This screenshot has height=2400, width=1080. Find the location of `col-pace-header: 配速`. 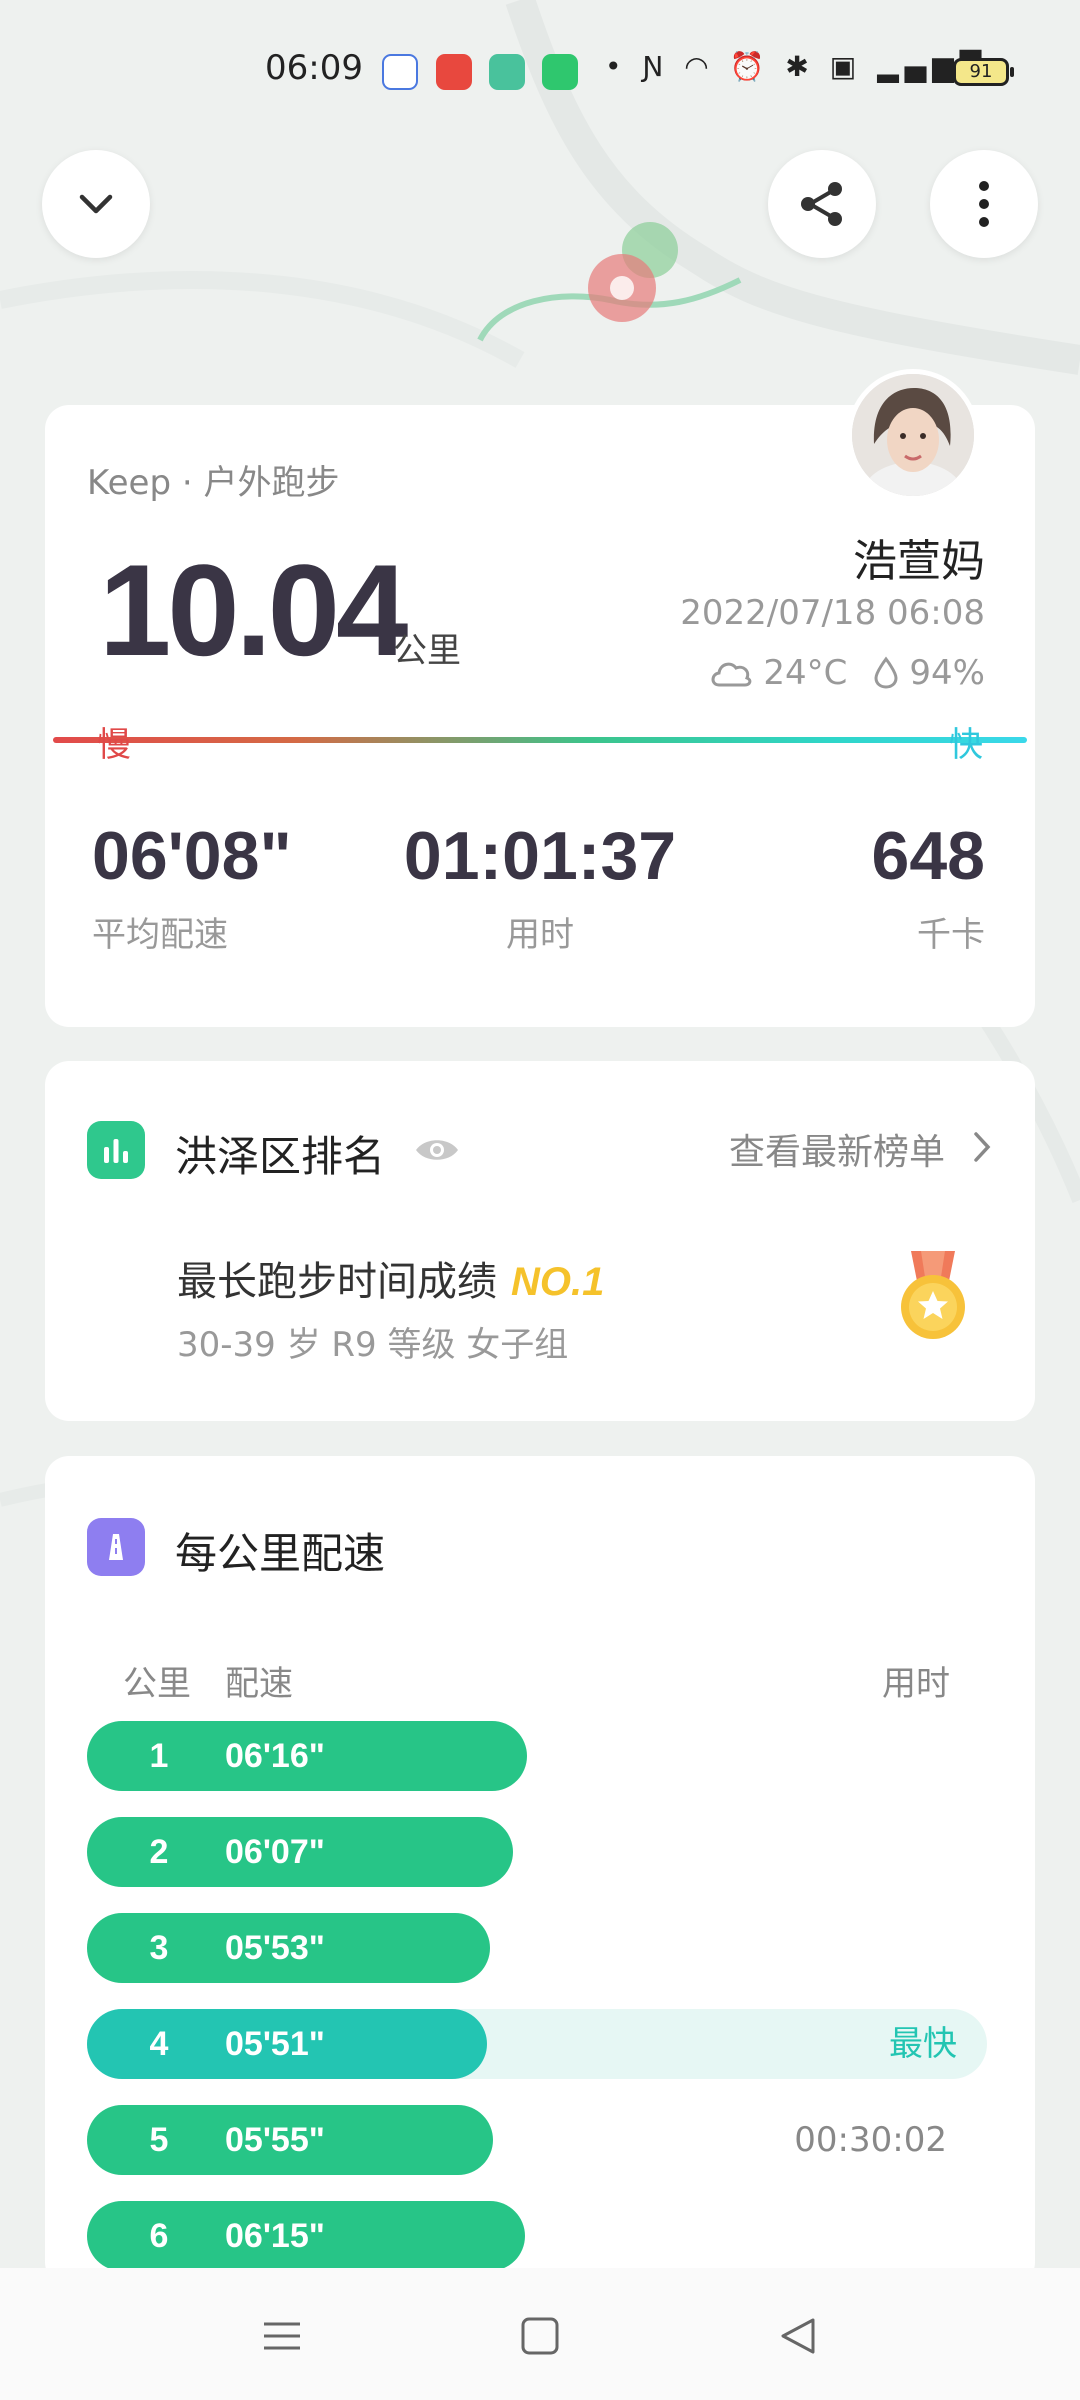

col-pace-header: 配速 is located at coordinates (259, 1684).